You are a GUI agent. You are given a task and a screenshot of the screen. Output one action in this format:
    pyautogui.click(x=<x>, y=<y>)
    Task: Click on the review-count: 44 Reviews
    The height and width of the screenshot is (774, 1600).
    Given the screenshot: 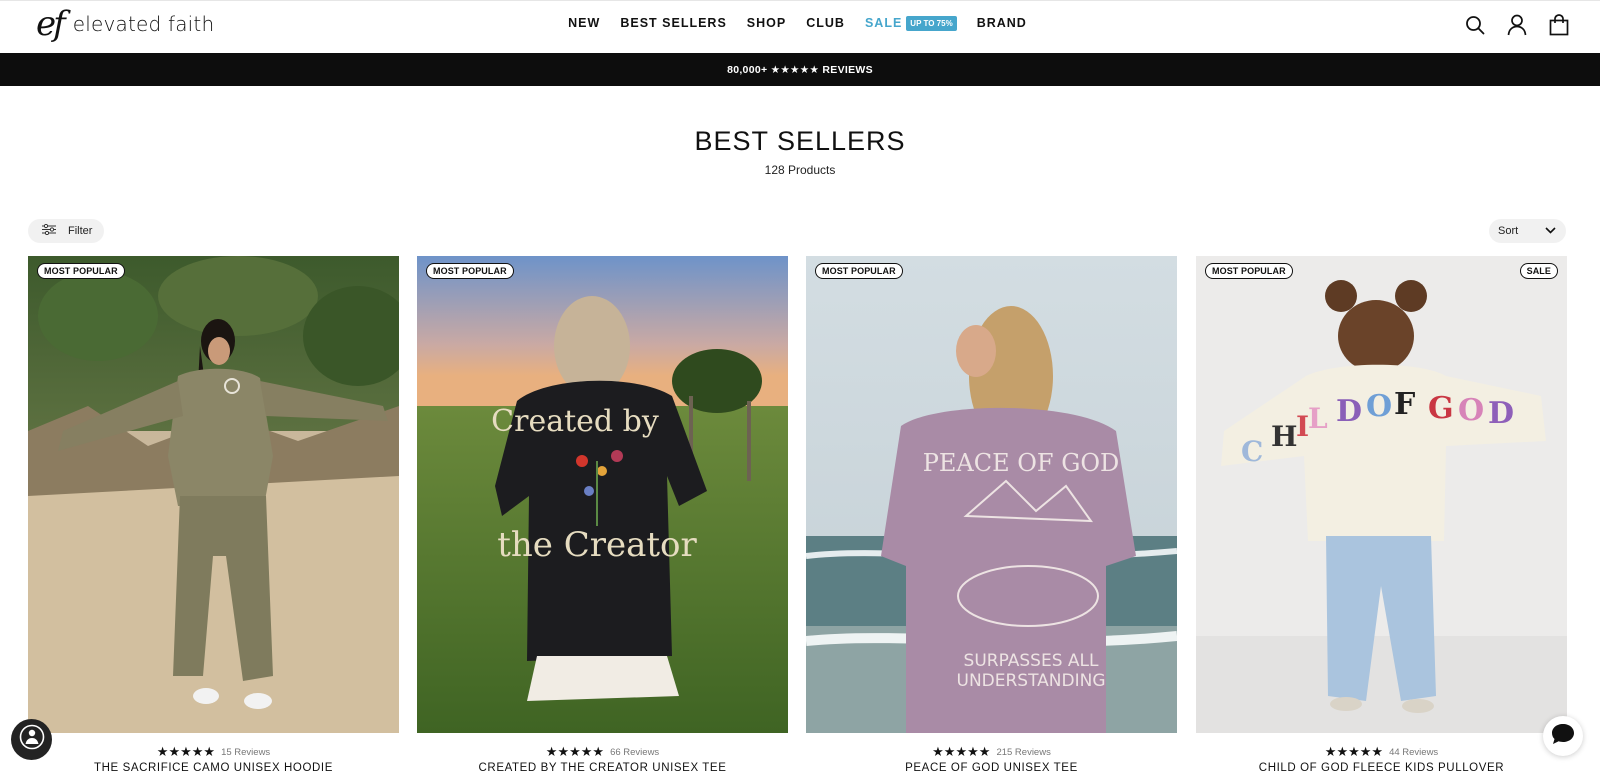 What is the action you would take?
    pyautogui.click(x=1414, y=752)
    